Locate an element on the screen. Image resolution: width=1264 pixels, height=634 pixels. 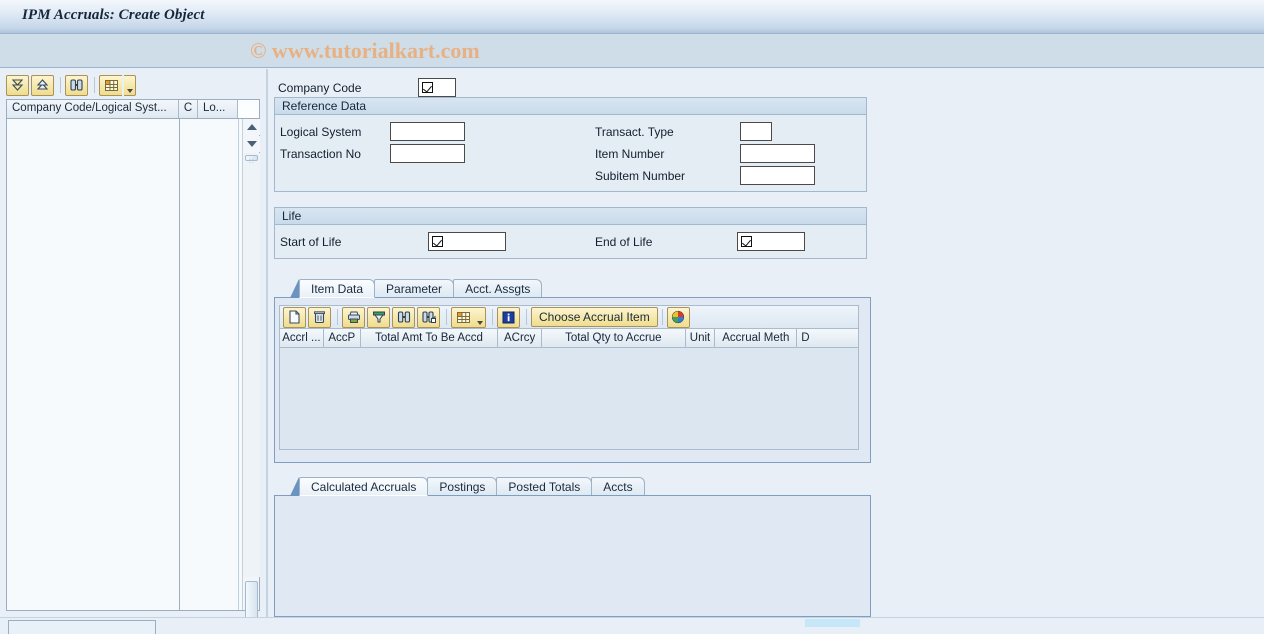
choose-accrual-item-button: Choose Accrual Item is located at coordinates (594, 317).